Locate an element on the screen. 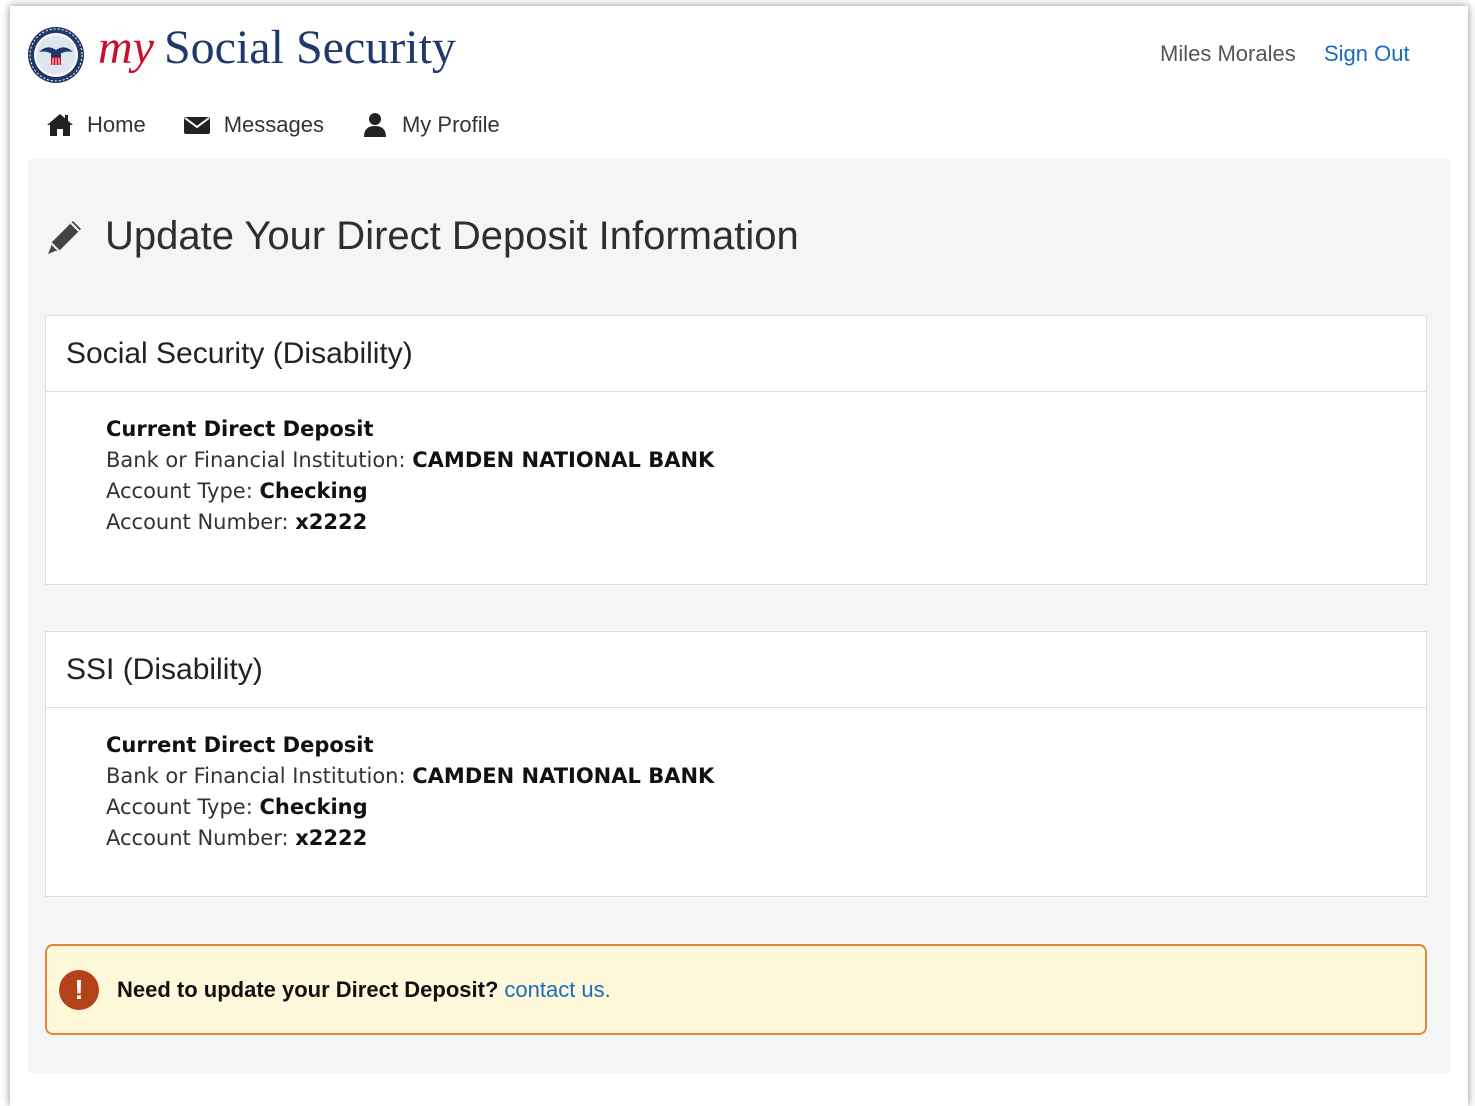 Image resolution: width=1475 pixels, height=1106 pixels. card-title: SSI (Disability) is located at coordinates (736, 670).